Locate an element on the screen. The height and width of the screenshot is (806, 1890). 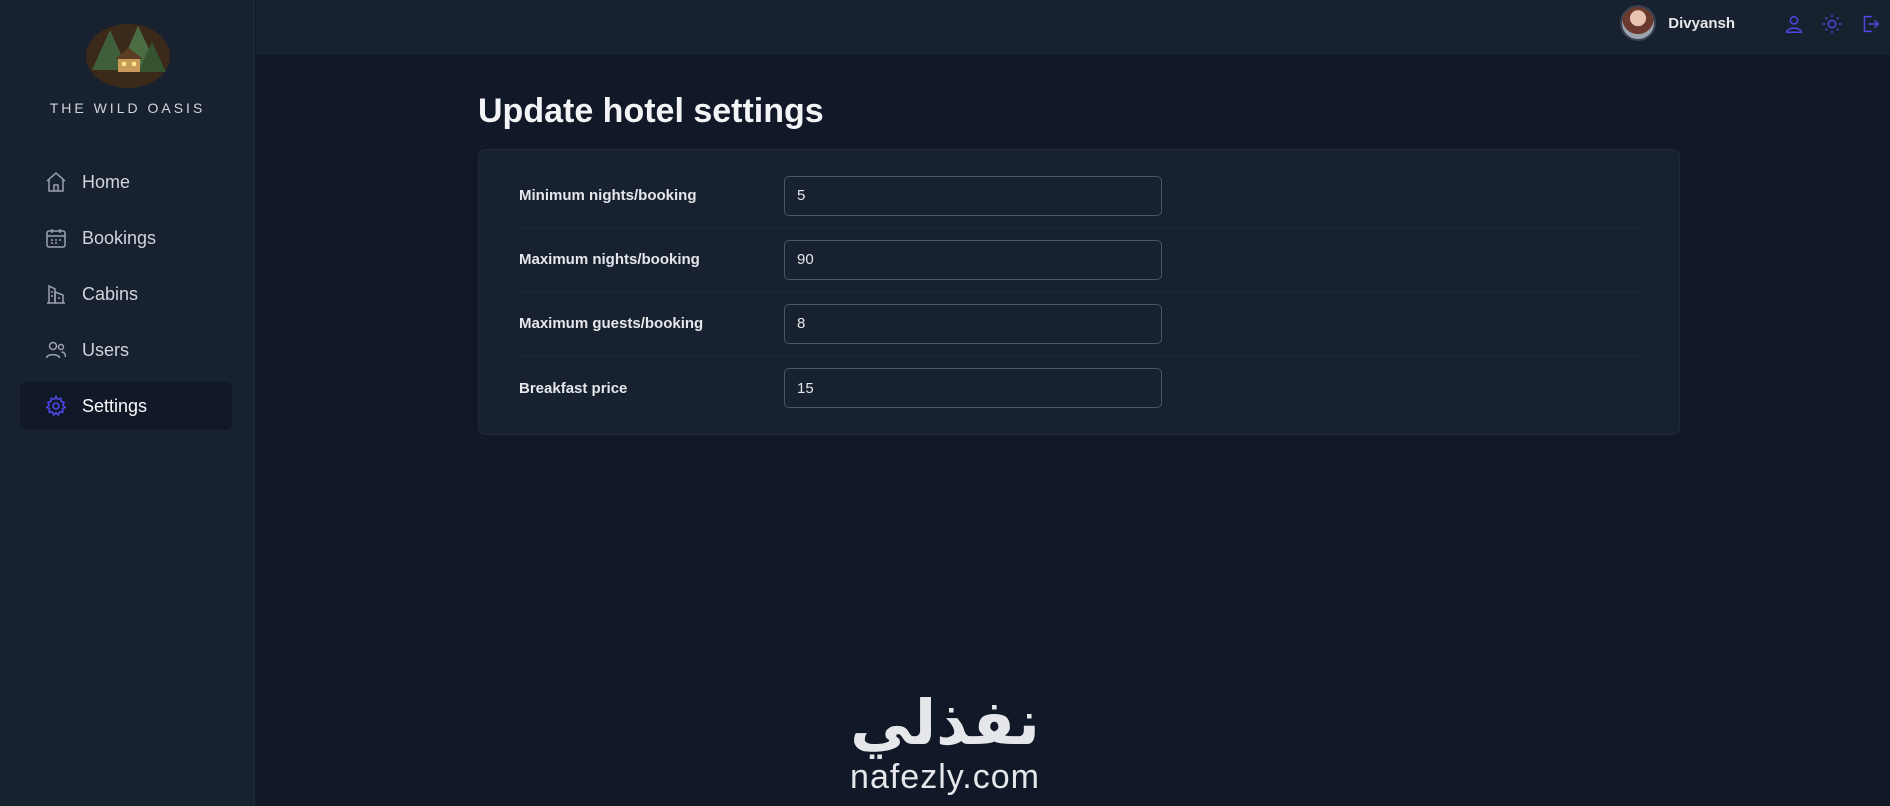
form-row-max-guests: Maximum guests/booking is located at coordinates (1079, 324).